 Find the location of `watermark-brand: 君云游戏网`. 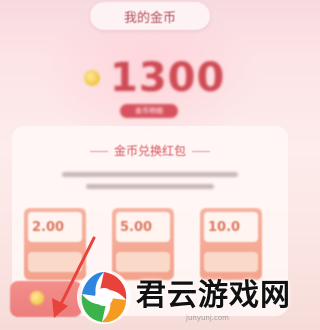

watermark-brand: 君云游戏网 is located at coordinates (213, 295).